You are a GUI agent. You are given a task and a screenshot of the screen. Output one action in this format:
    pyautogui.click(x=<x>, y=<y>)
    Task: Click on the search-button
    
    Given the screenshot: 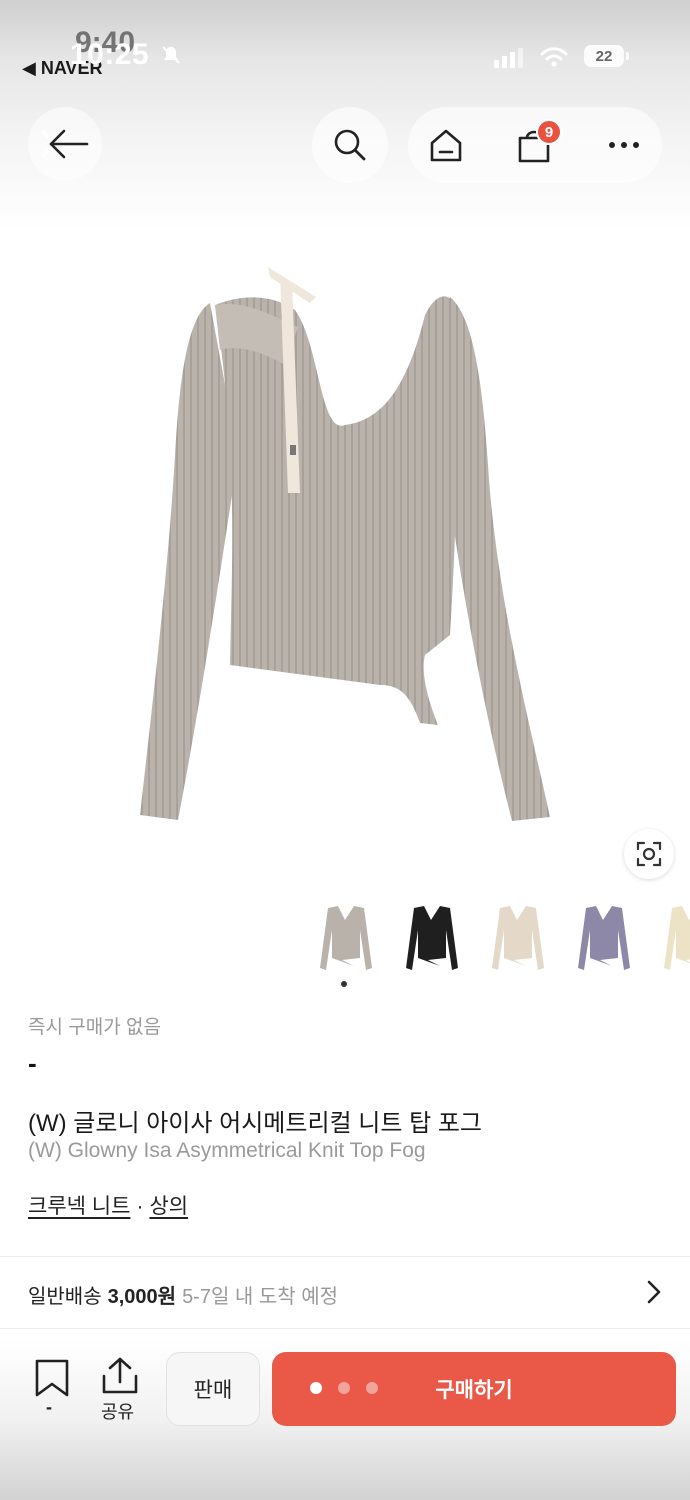 What is the action you would take?
    pyautogui.click(x=350, y=145)
    